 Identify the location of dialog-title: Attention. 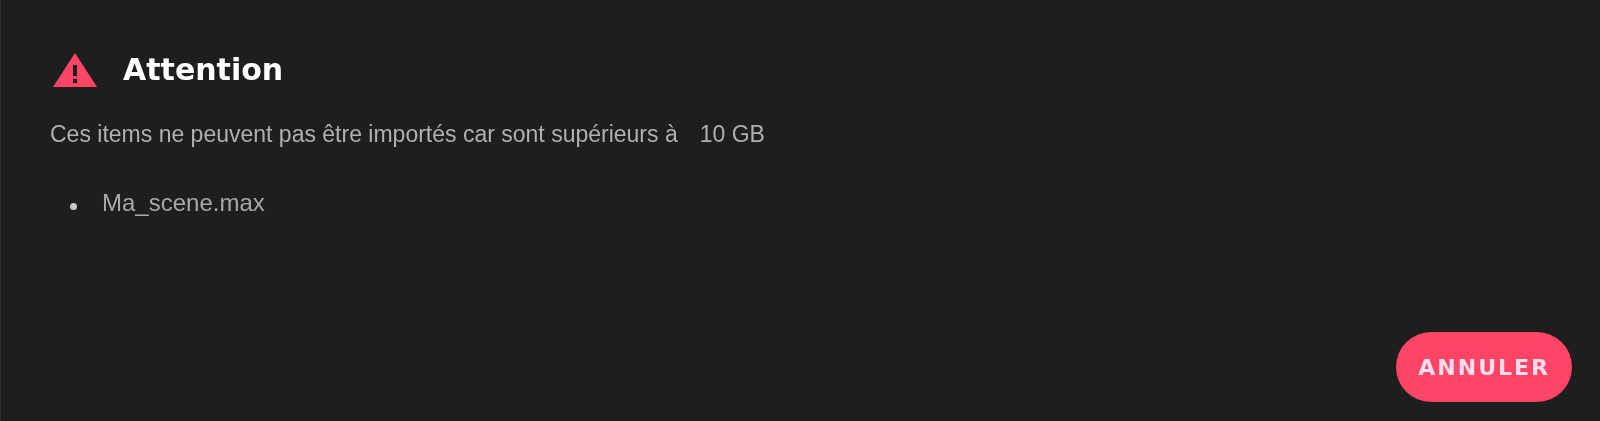
(203, 70).